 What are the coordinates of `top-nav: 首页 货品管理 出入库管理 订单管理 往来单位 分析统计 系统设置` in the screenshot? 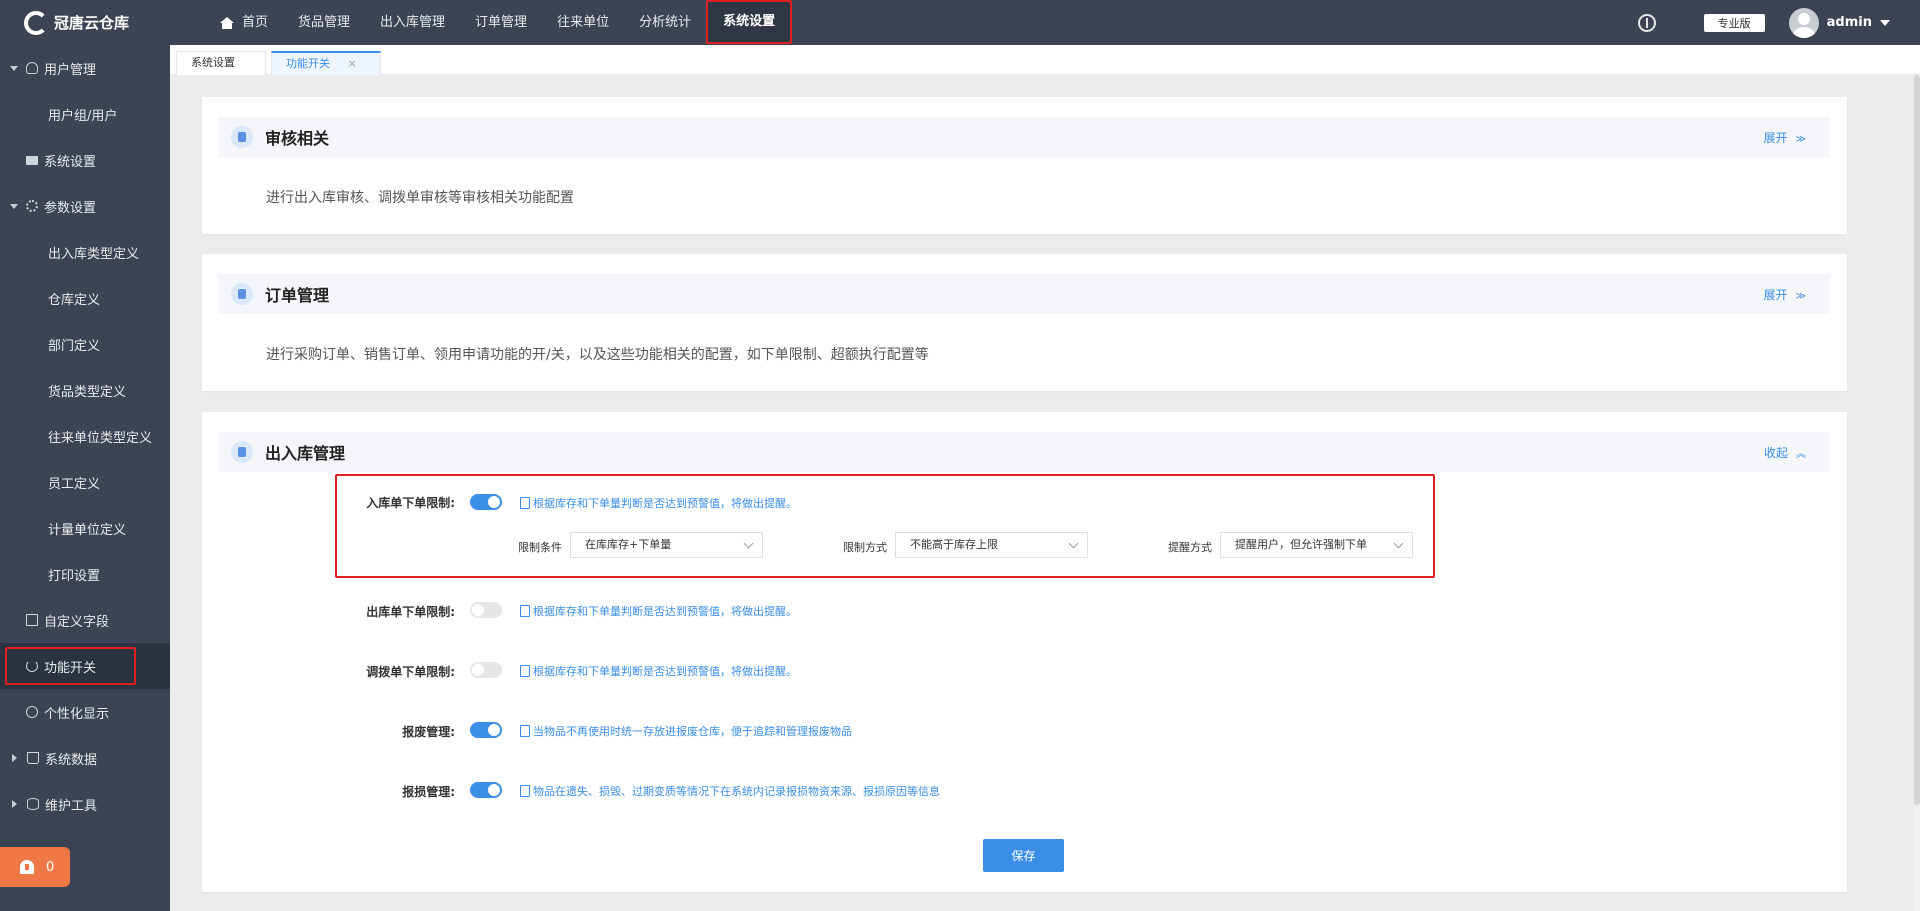 It's located at (499, 22).